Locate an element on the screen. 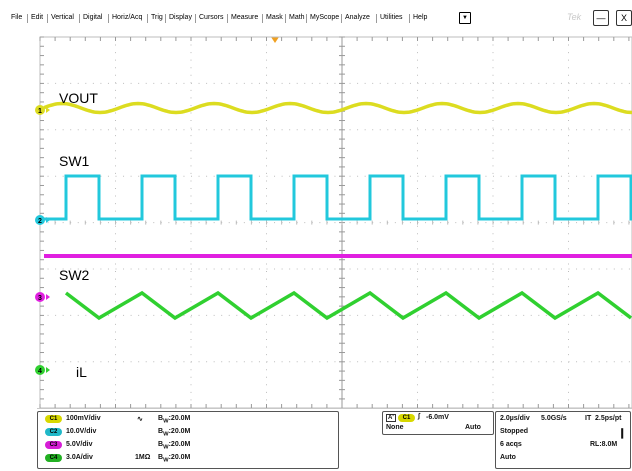  ch1-ground-marker-number: 1 is located at coordinates (40, 111).